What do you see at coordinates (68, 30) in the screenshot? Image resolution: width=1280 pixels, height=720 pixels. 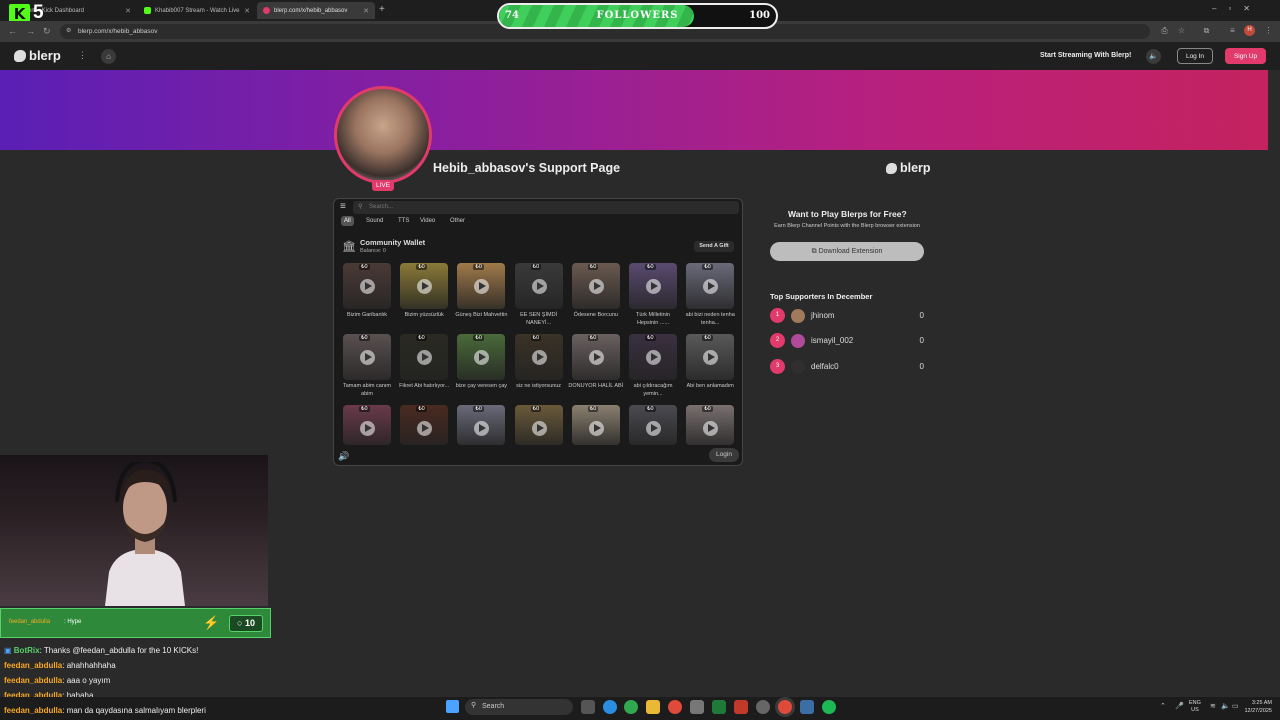 I see `site-info-icon: ⚙` at bounding box center [68, 30].